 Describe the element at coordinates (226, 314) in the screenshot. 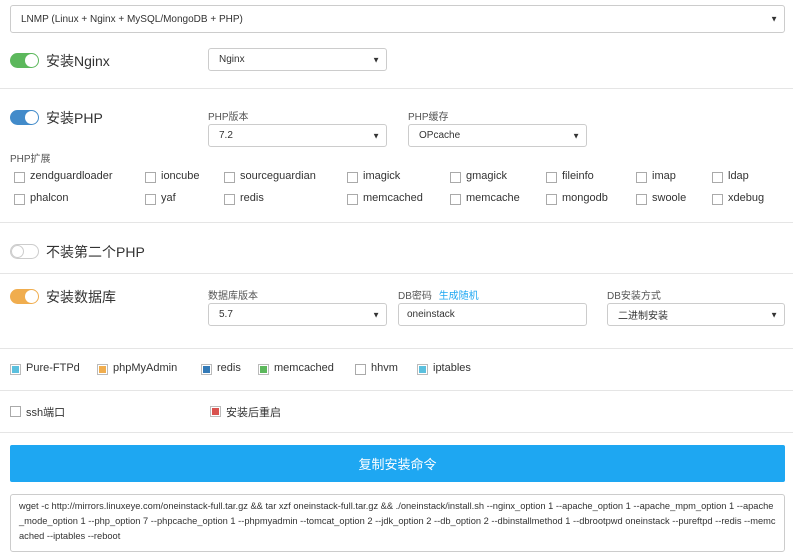

I see `db-version-value: 5.7` at that location.